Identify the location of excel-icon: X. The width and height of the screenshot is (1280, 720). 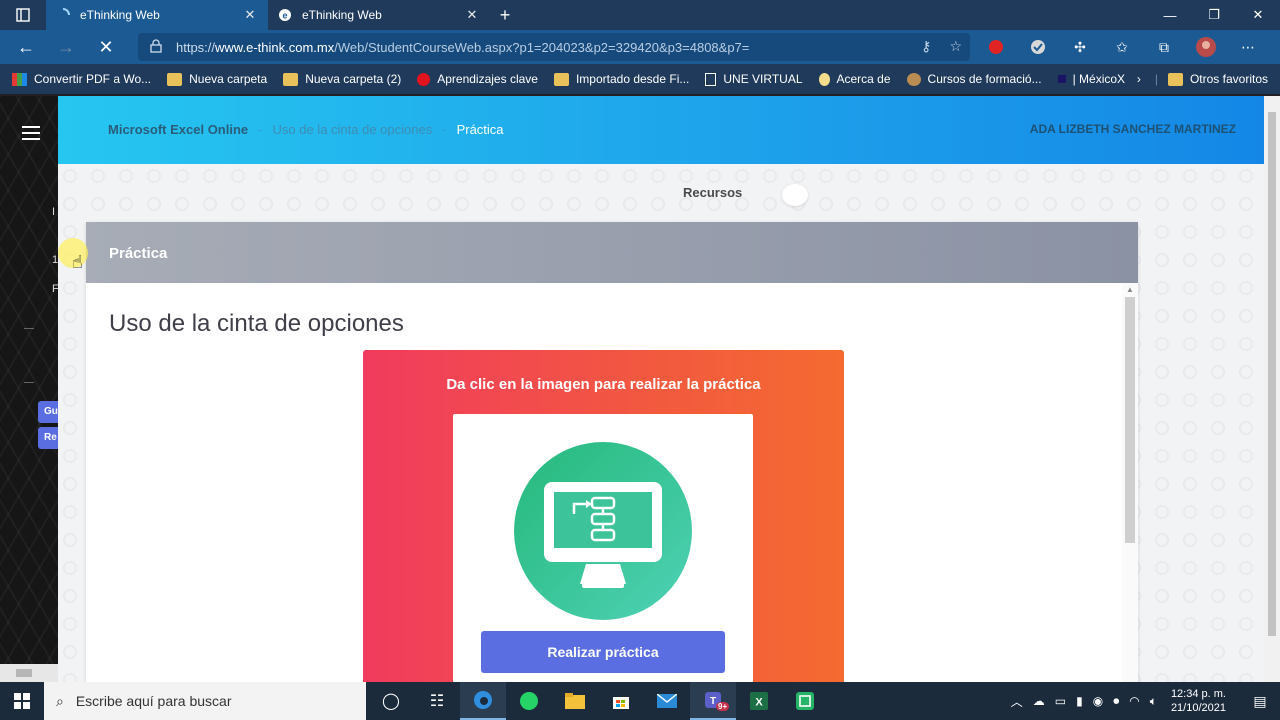
(759, 701).